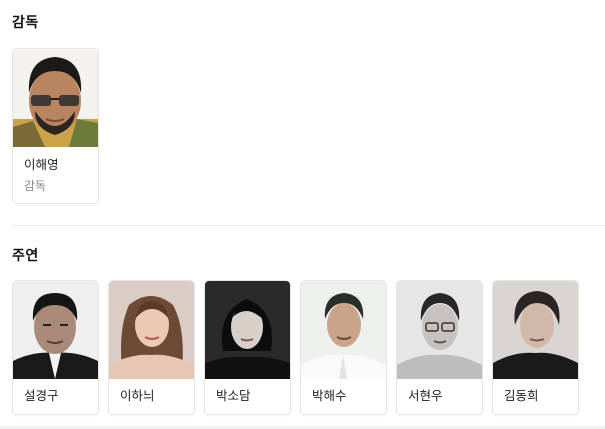  I want to click on person-name: 서현우, so click(425, 395).